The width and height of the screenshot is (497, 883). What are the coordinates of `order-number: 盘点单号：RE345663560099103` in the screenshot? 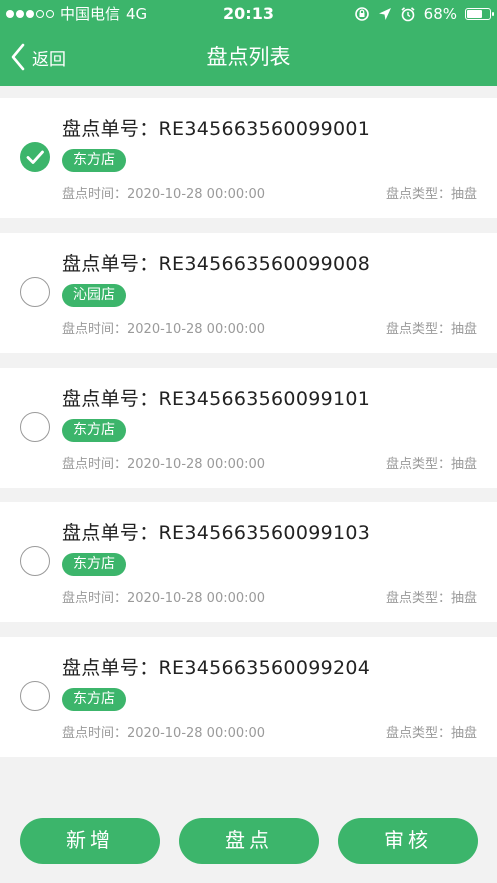 It's located at (216, 533).